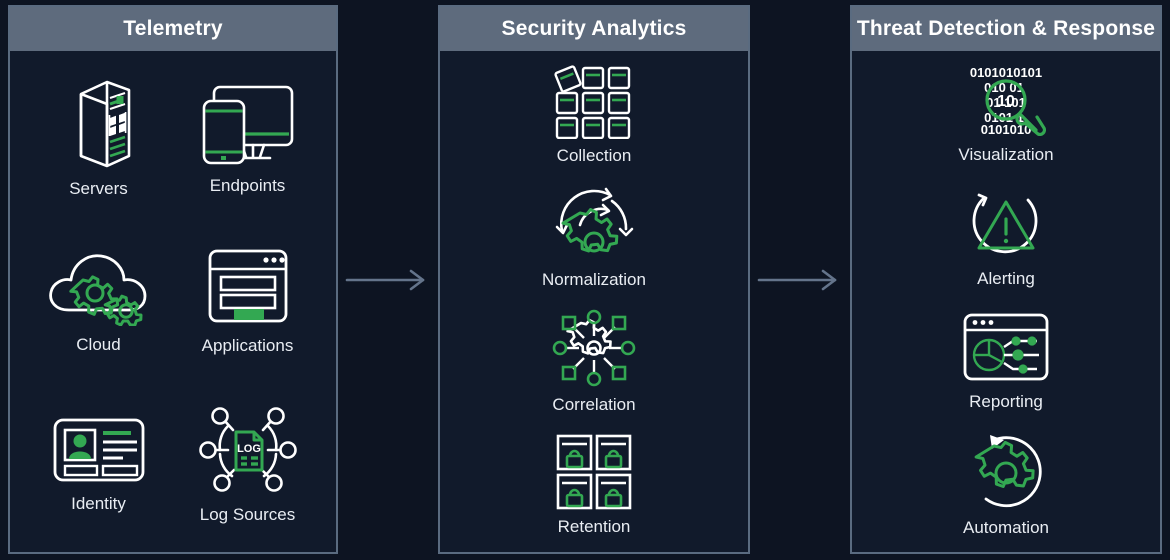 This screenshot has width=1170, height=560. I want to click on item-label: Reporting, so click(1006, 401).